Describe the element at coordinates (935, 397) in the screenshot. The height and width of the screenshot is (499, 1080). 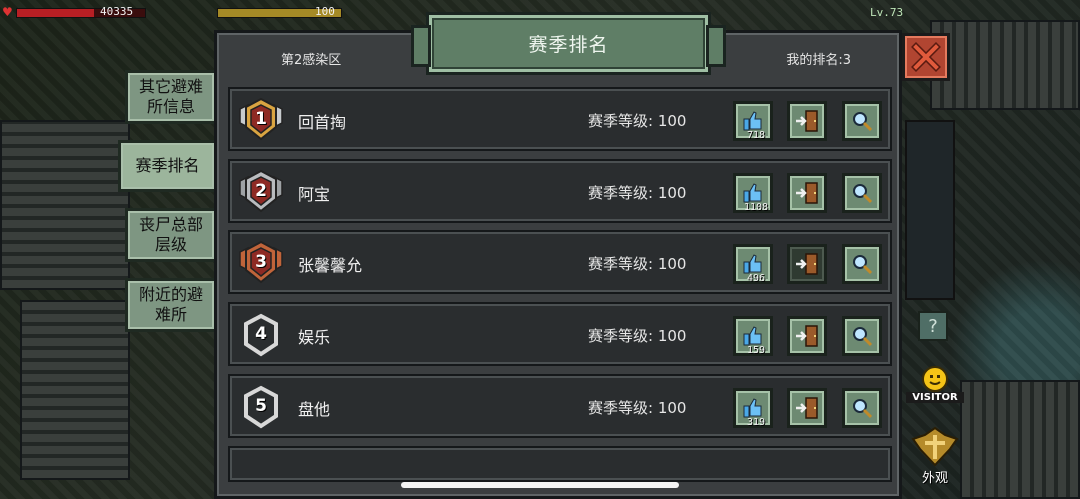
I see `visitor-label: VISITOR` at that location.